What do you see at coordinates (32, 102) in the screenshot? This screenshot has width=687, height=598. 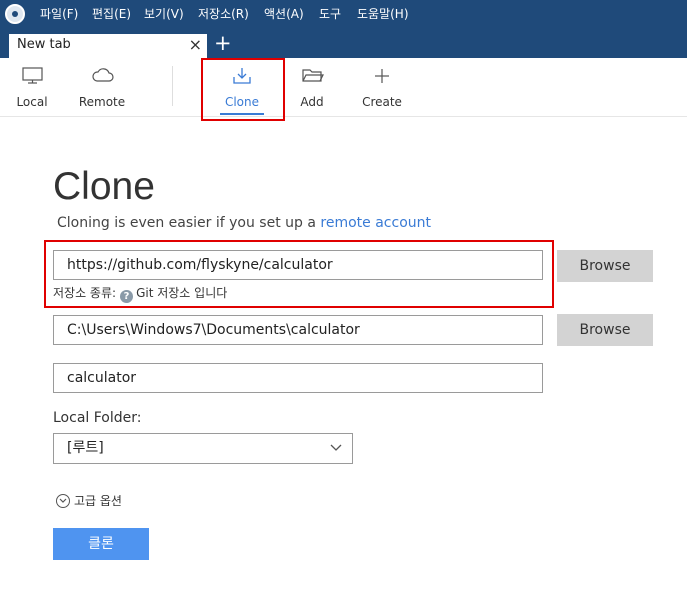 I see `toolbar-local-label: Local` at bounding box center [32, 102].